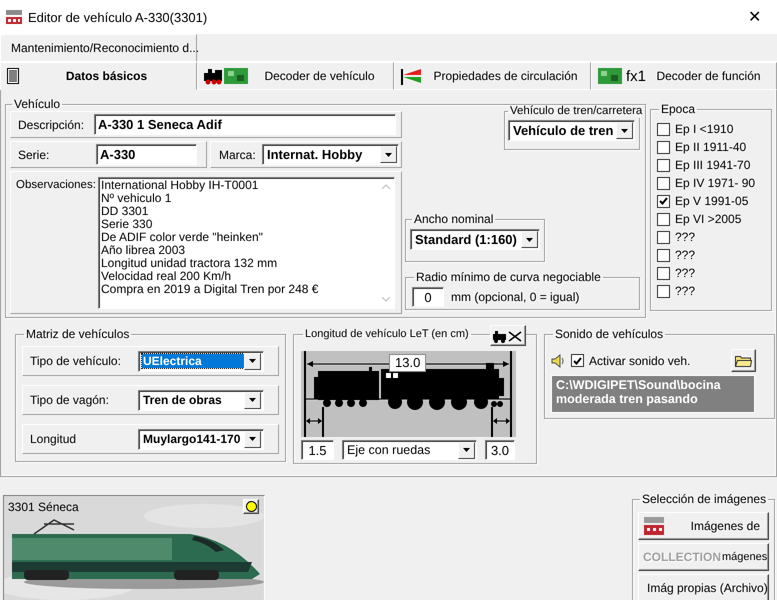  I want to click on note-line: DD 3301, so click(125, 211).